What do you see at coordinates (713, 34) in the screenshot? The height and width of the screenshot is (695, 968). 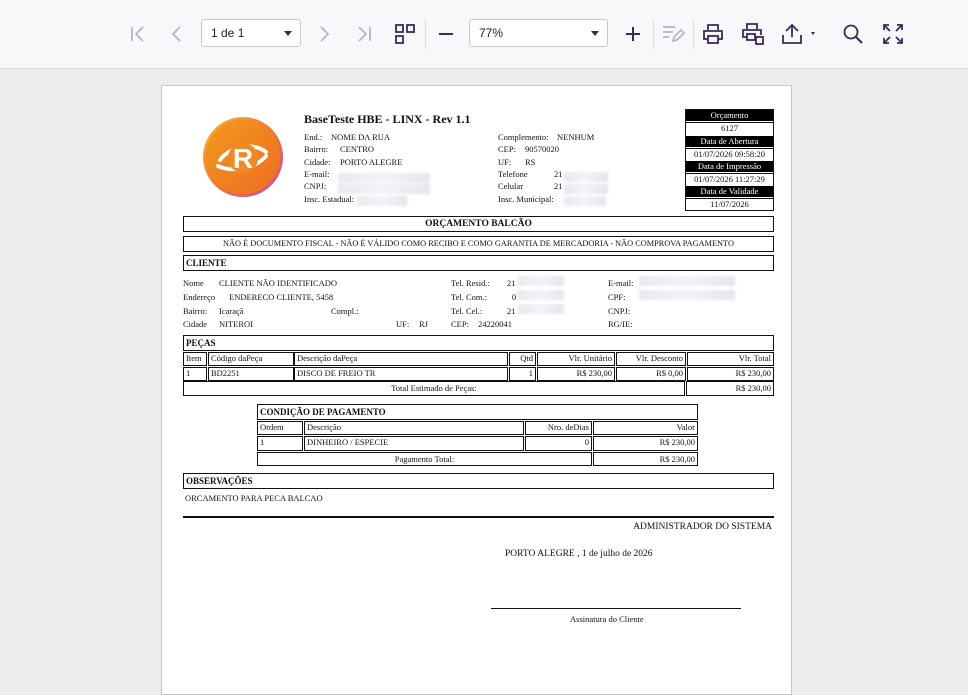 I see `print-button` at bounding box center [713, 34].